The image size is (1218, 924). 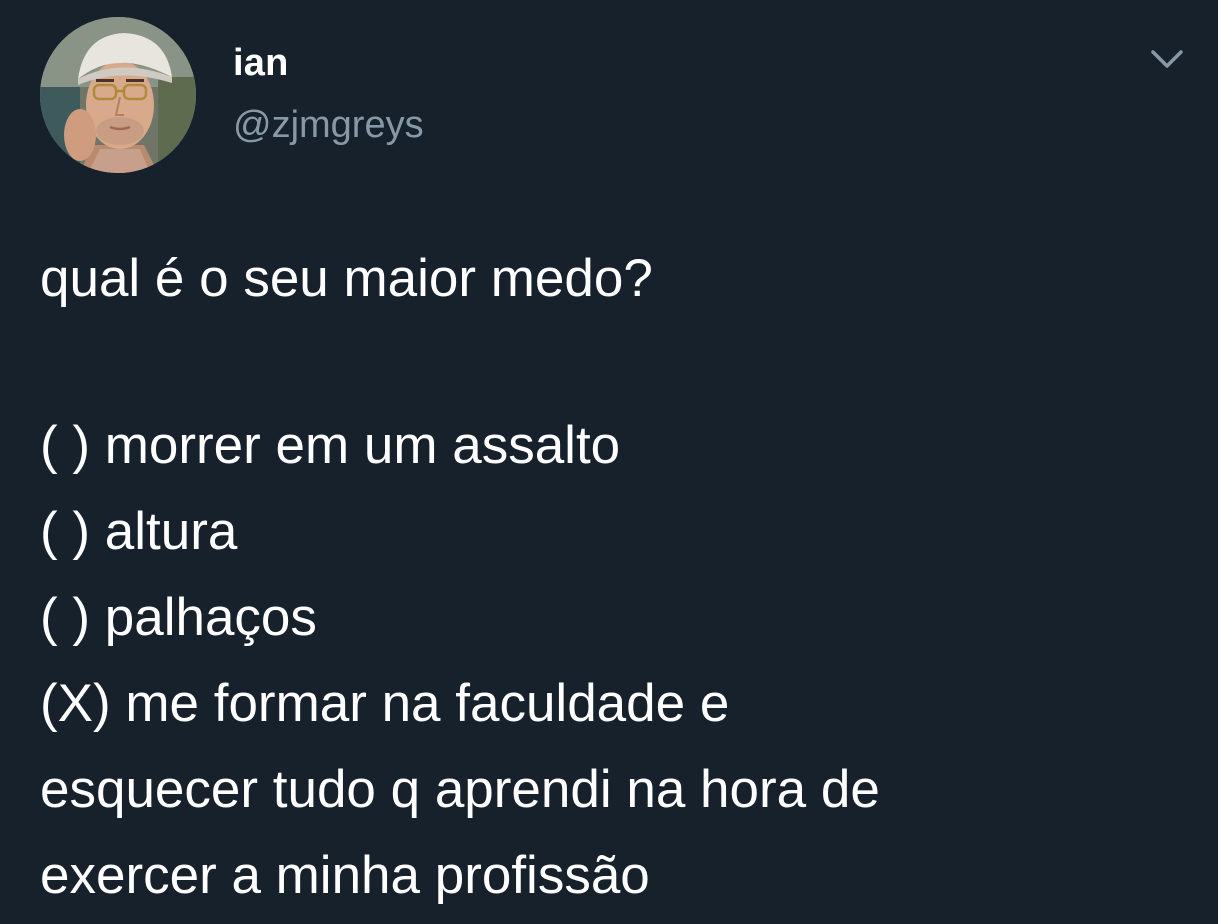 What do you see at coordinates (261, 63) in the screenshot?
I see `author-display-name: ian` at bounding box center [261, 63].